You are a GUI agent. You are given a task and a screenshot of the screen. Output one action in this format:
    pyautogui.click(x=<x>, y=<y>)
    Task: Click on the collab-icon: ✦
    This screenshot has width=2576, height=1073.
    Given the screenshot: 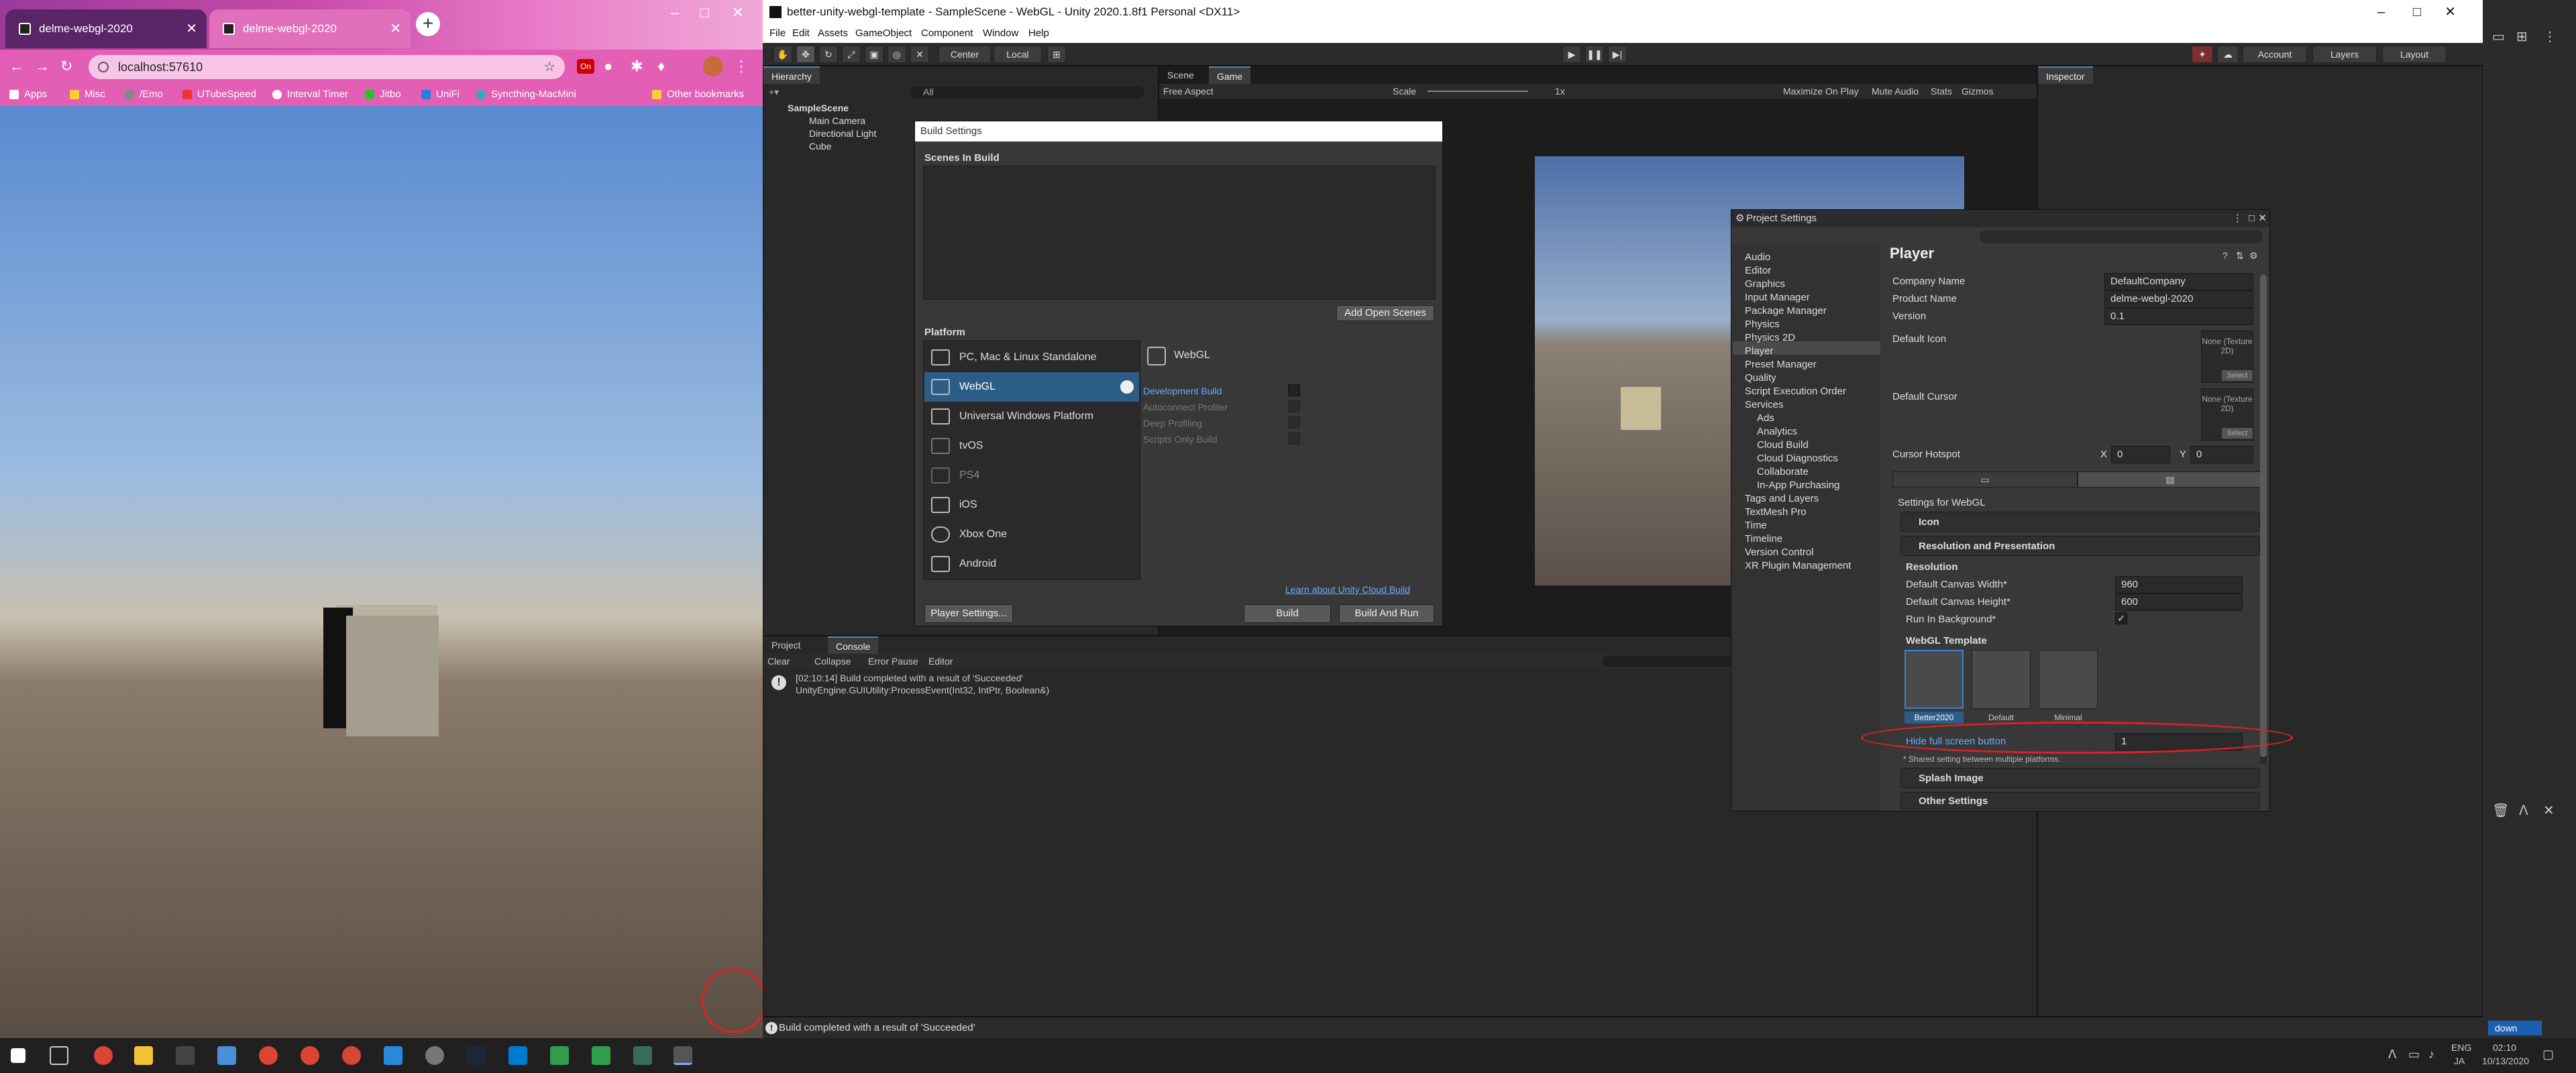 What is the action you would take?
    pyautogui.click(x=2202, y=54)
    